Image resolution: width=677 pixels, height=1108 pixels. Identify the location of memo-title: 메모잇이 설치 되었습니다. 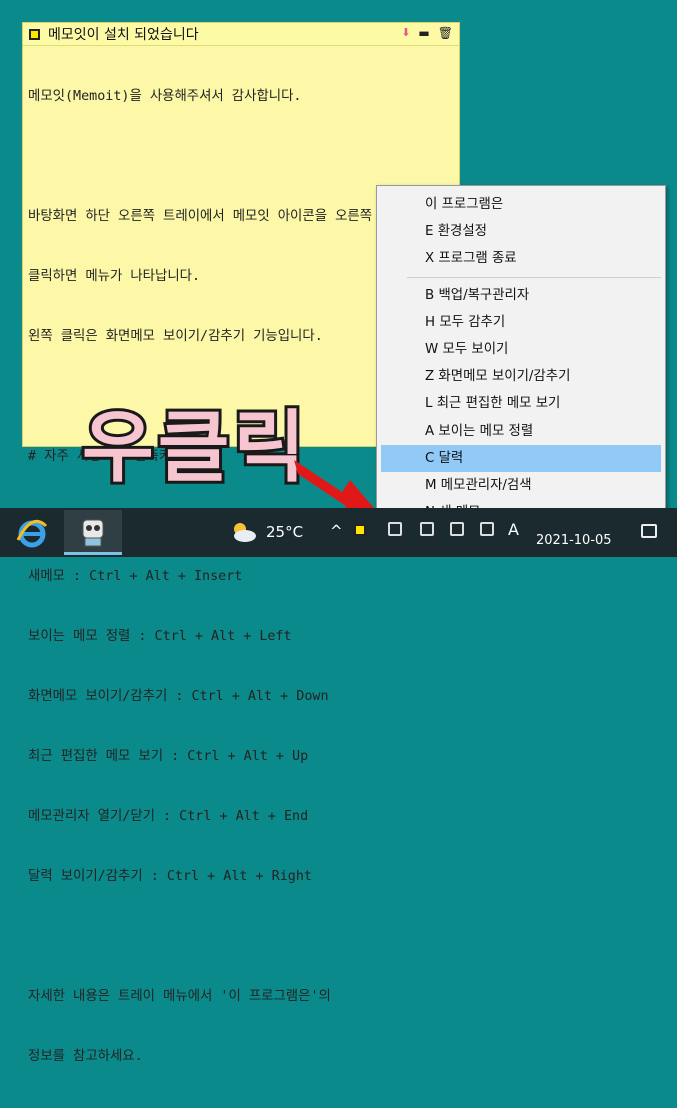
(123, 35).